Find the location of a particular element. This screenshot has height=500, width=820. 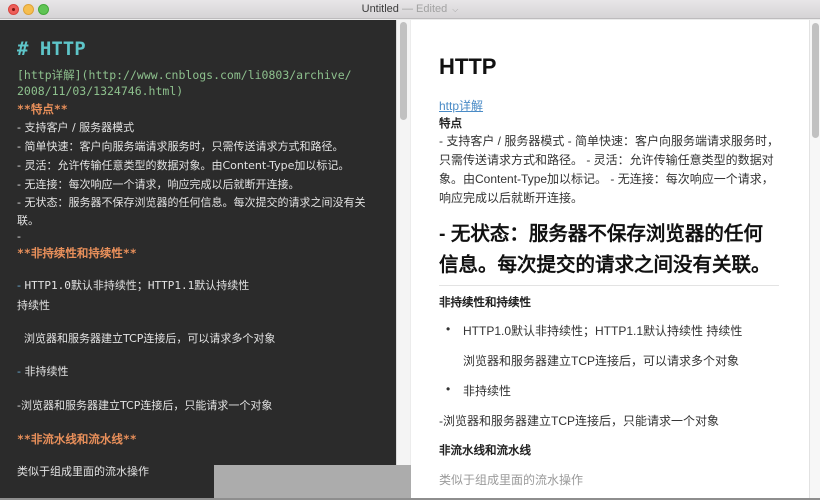

list-item-text: 非持续性 is located at coordinates (487, 391).